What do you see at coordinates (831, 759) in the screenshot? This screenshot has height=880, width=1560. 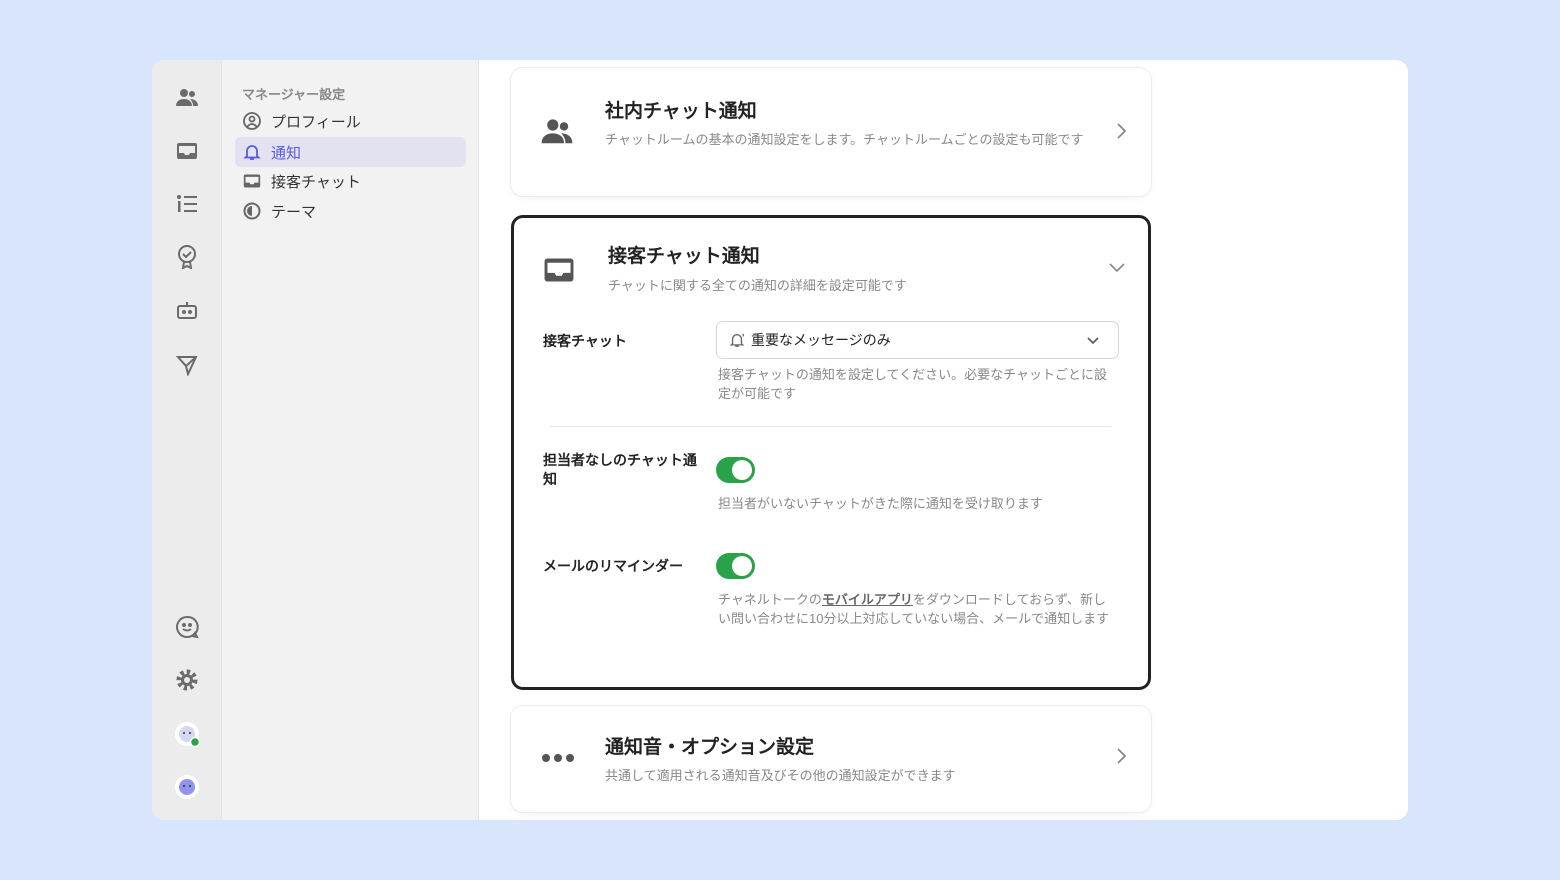 I see `sound-options-card: 通知音・オプション設定 共通して適用される通知音及びその他の通知設定ができます` at bounding box center [831, 759].